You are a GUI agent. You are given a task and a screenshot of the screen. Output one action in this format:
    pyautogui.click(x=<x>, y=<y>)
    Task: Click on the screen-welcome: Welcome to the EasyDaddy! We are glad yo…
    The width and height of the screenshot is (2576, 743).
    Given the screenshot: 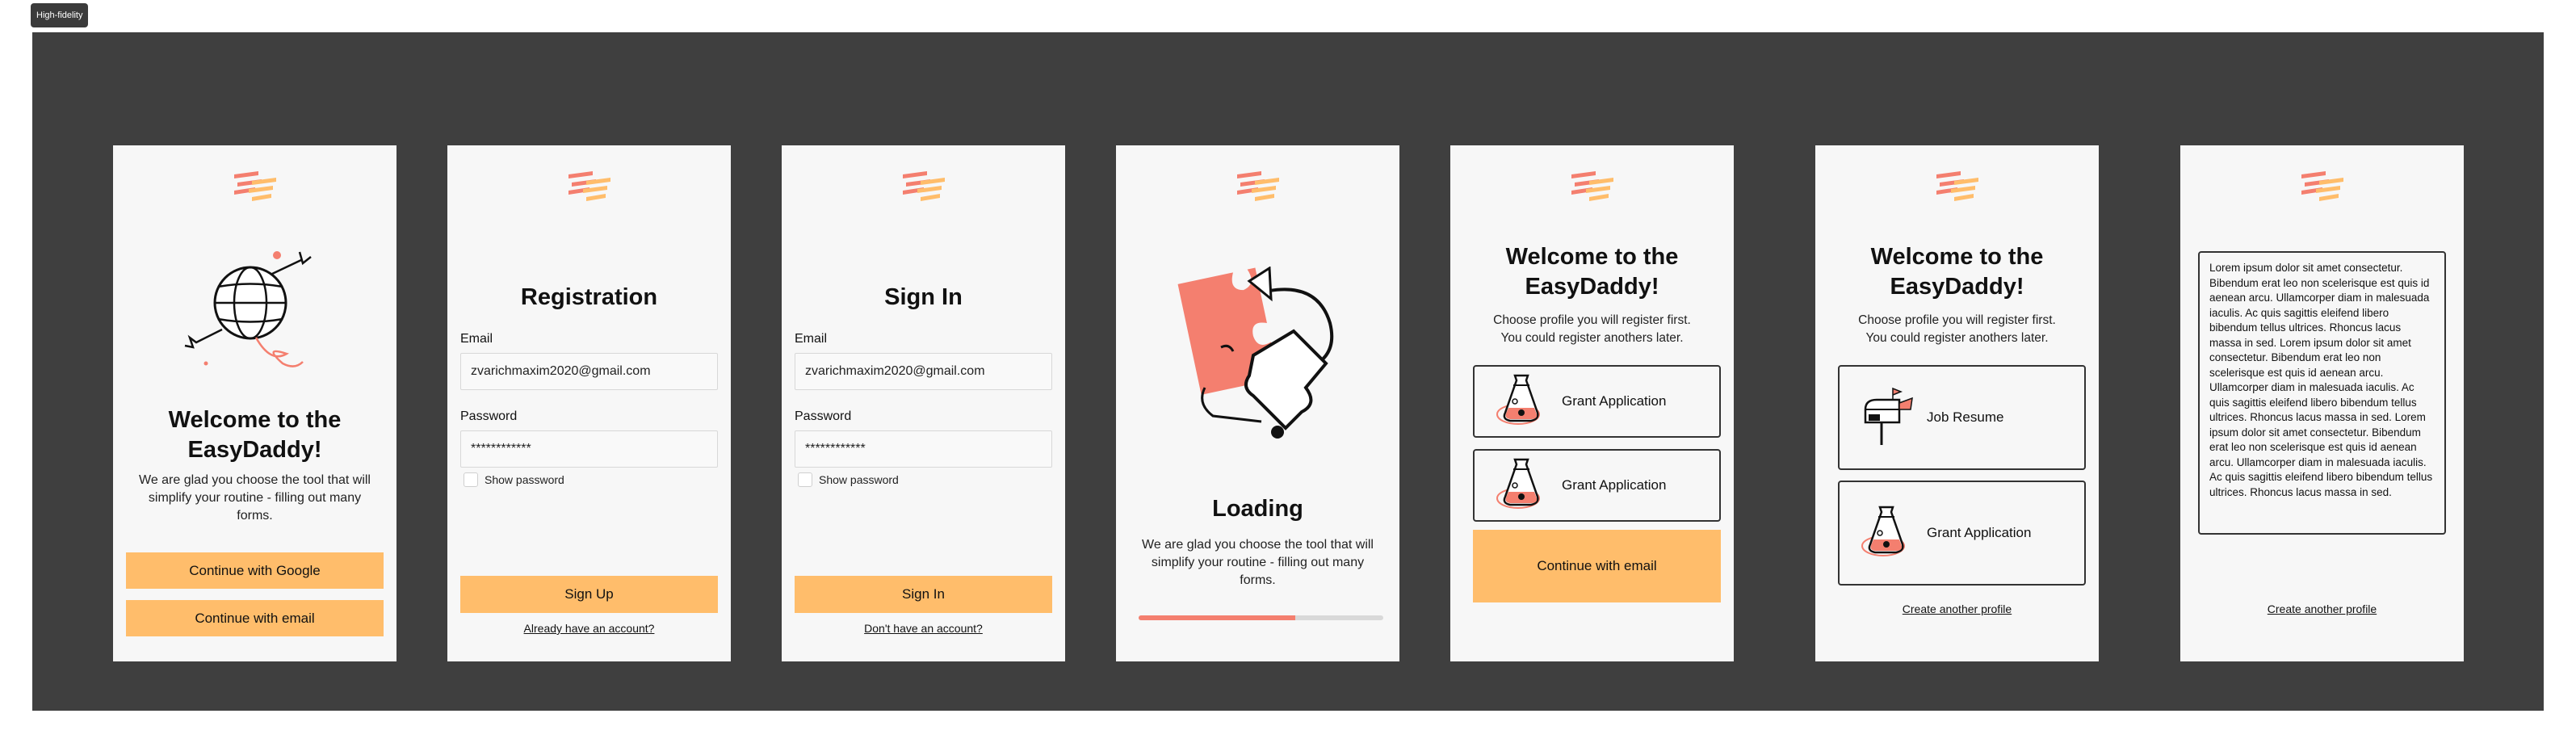 What is the action you would take?
    pyautogui.click(x=255, y=403)
    